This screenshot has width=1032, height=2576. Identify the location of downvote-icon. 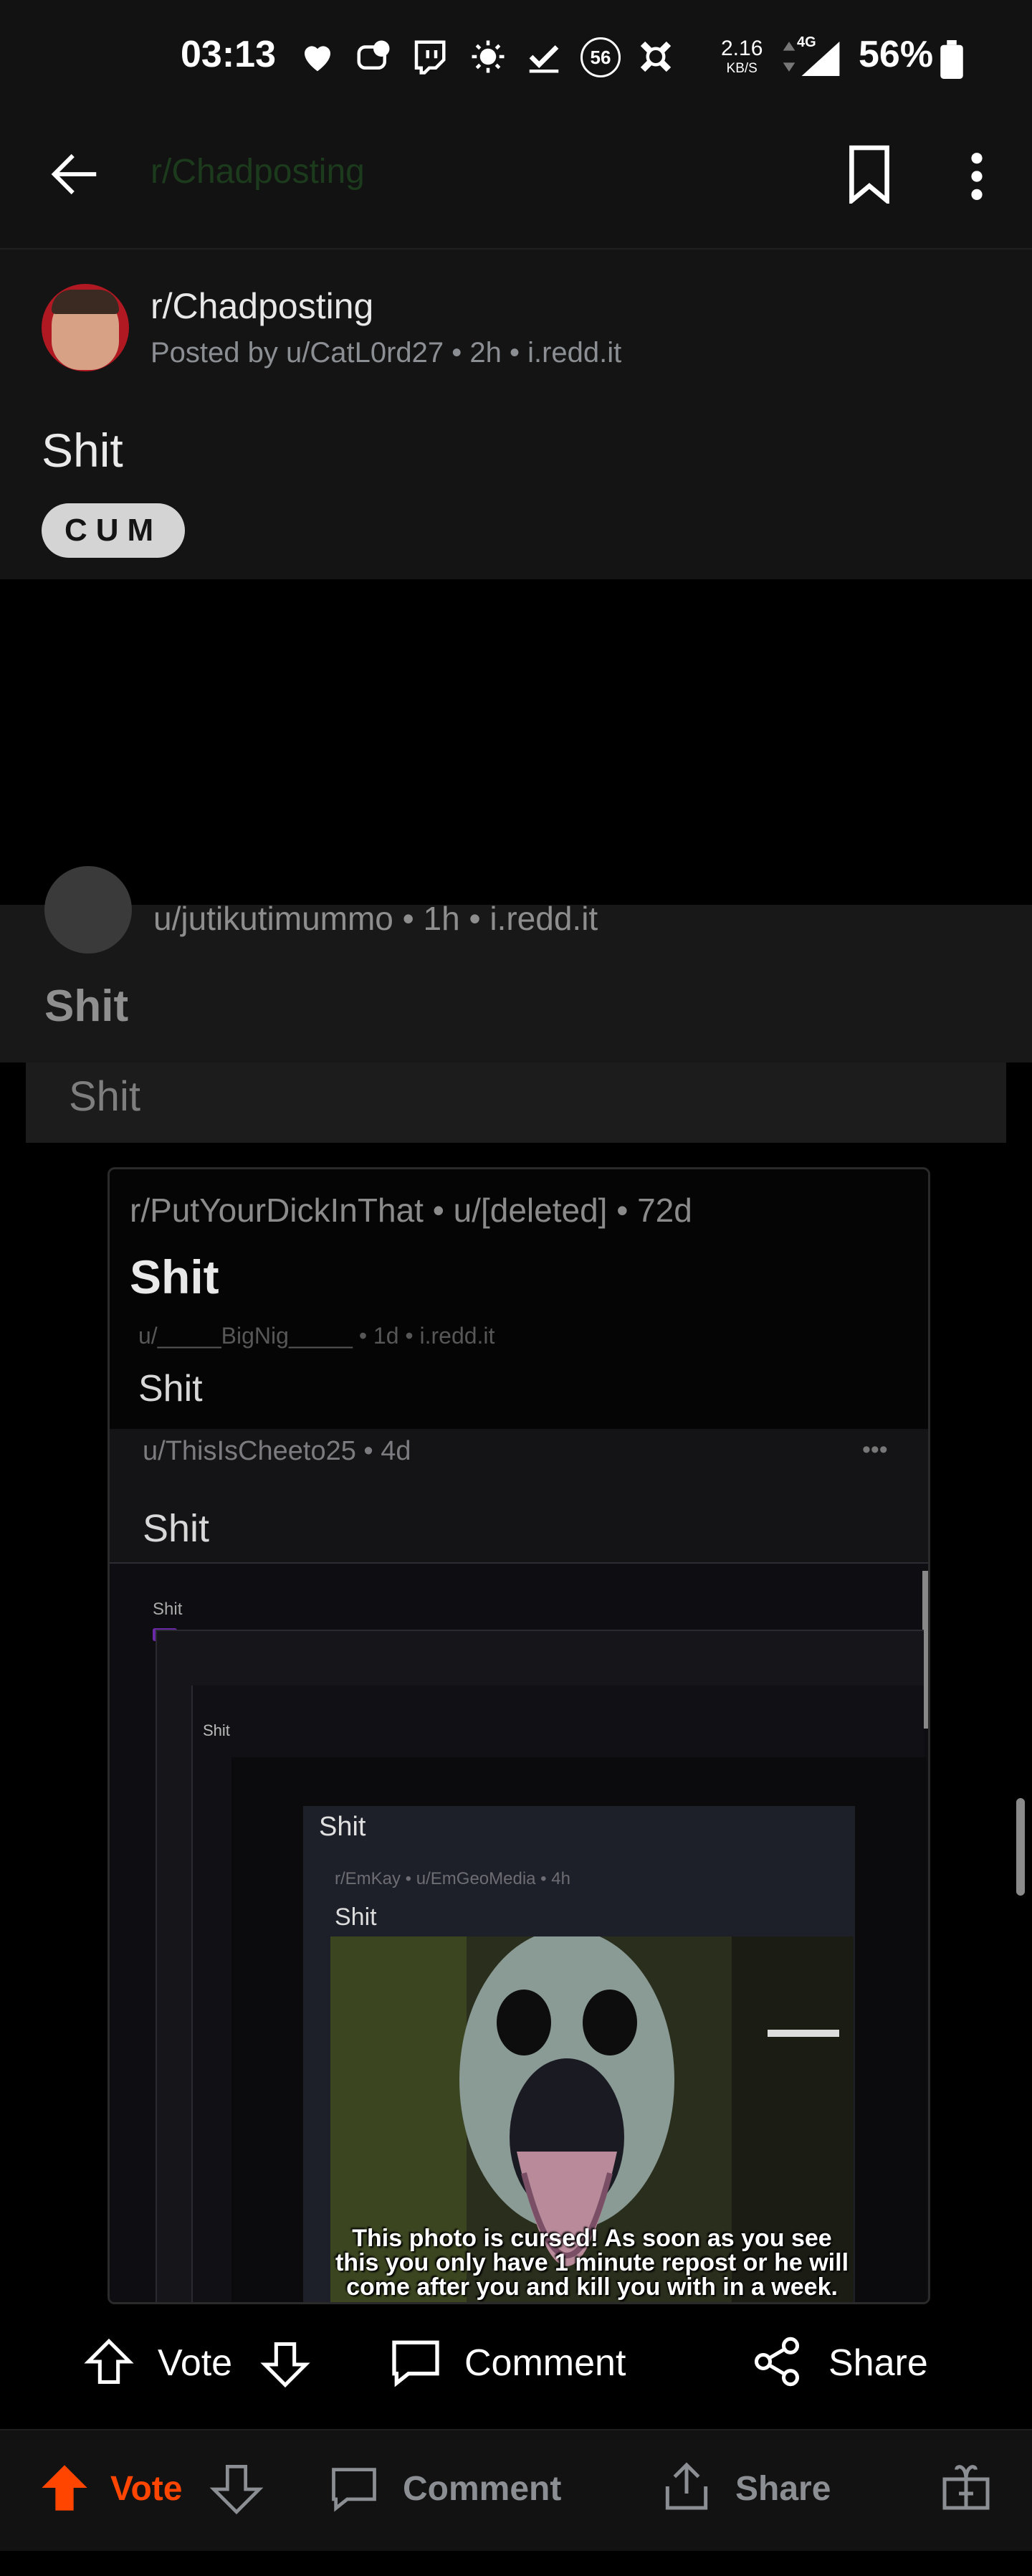
(236, 2489).